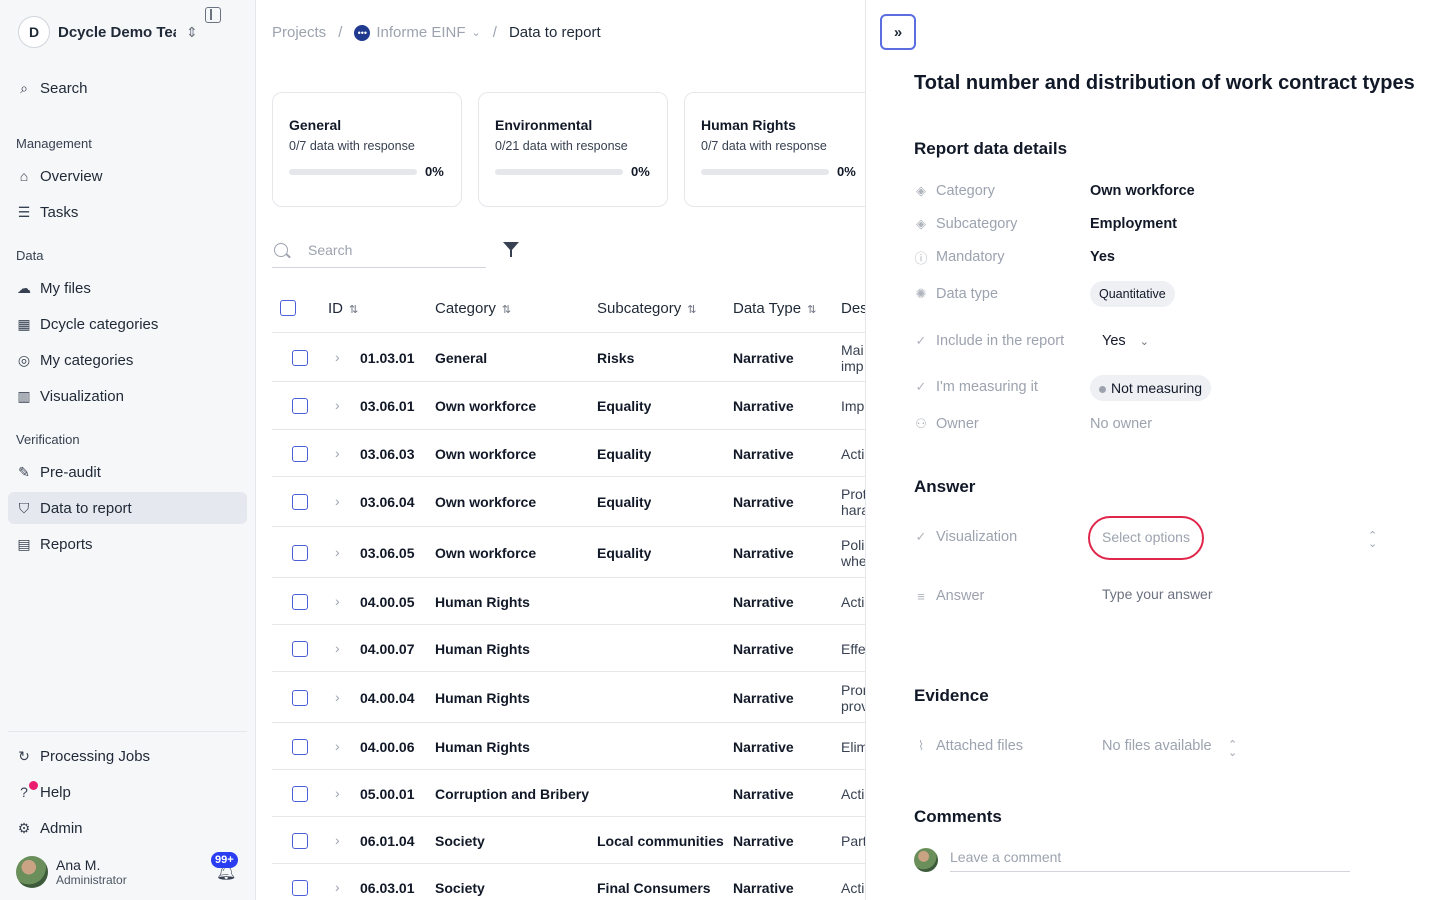 The width and height of the screenshot is (1440, 900). What do you see at coordinates (1121, 424) in the screenshot?
I see `owner-select: No owner` at bounding box center [1121, 424].